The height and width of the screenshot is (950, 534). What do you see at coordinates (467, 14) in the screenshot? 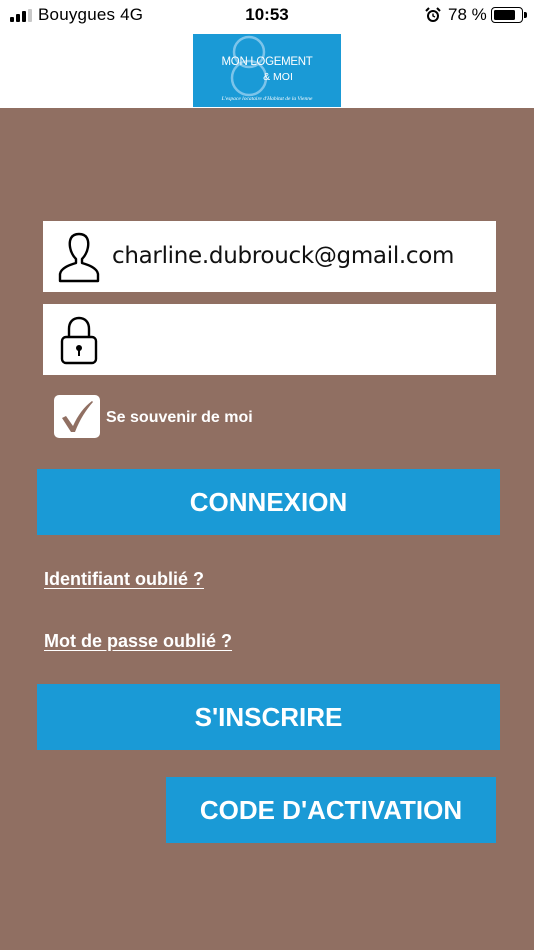
I see `battery-percent: 78 %` at bounding box center [467, 14].